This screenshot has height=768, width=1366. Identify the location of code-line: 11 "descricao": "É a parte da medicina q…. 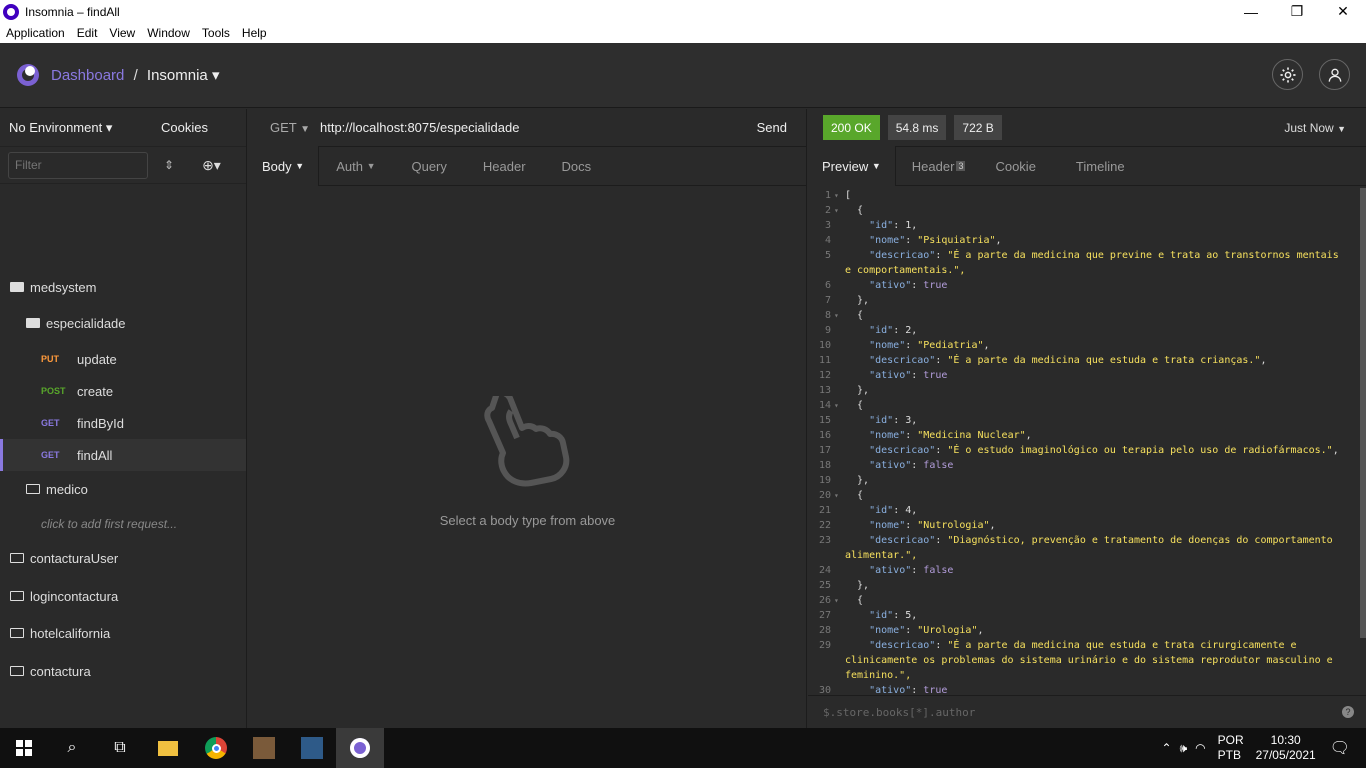
(1084, 360).